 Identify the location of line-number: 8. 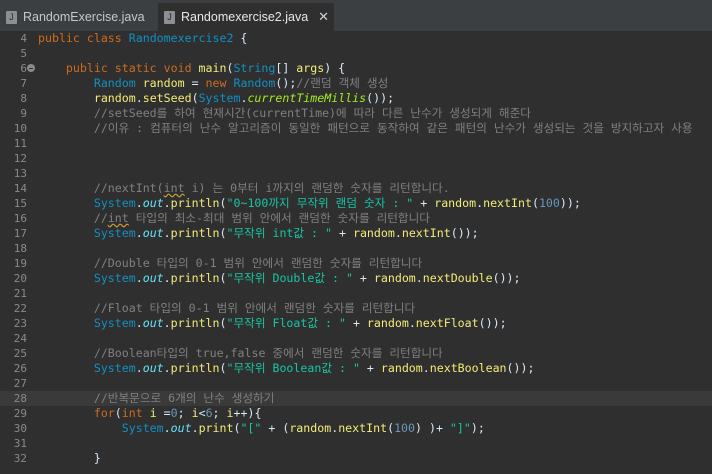
(23, 98).